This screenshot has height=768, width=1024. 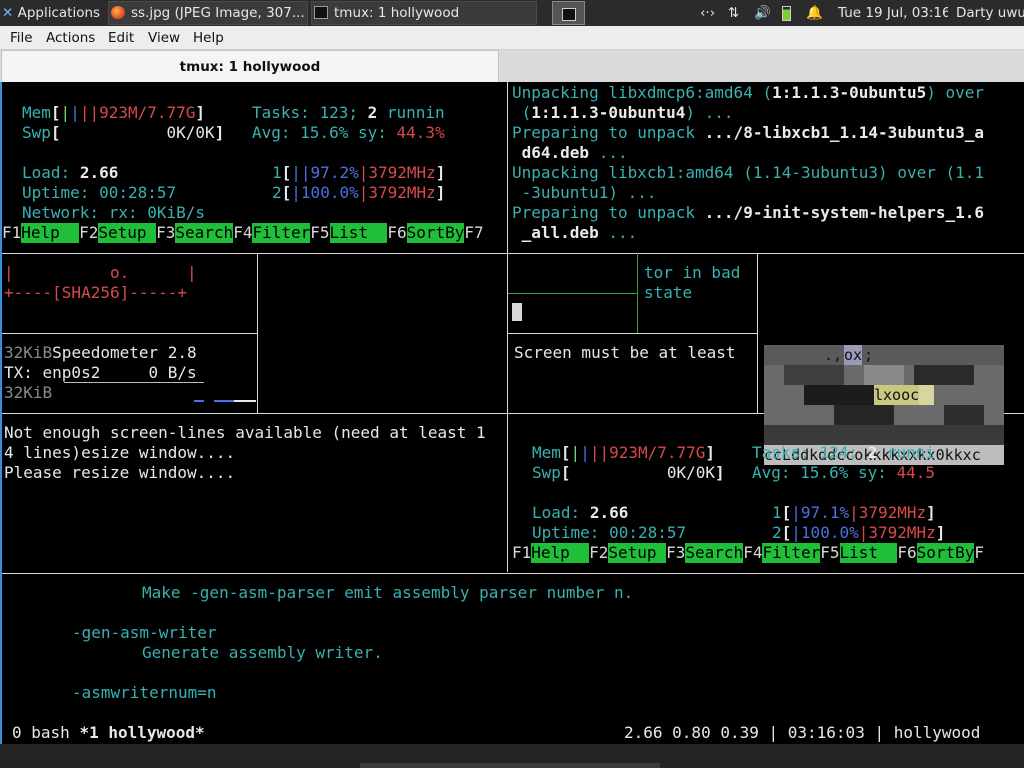 I want to click on tmux-status-right: 2.66 0.80 0.39 | 03:16:03 | hollywood, so click(x=802, y=732).